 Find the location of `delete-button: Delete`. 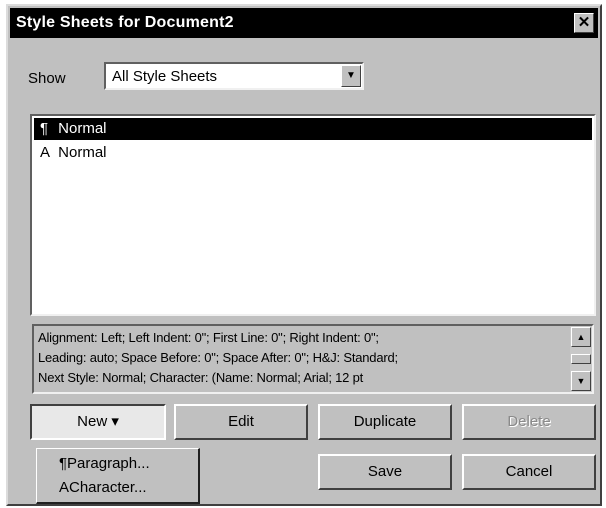

delete-button: Delete is located at coordinates (529, 422).